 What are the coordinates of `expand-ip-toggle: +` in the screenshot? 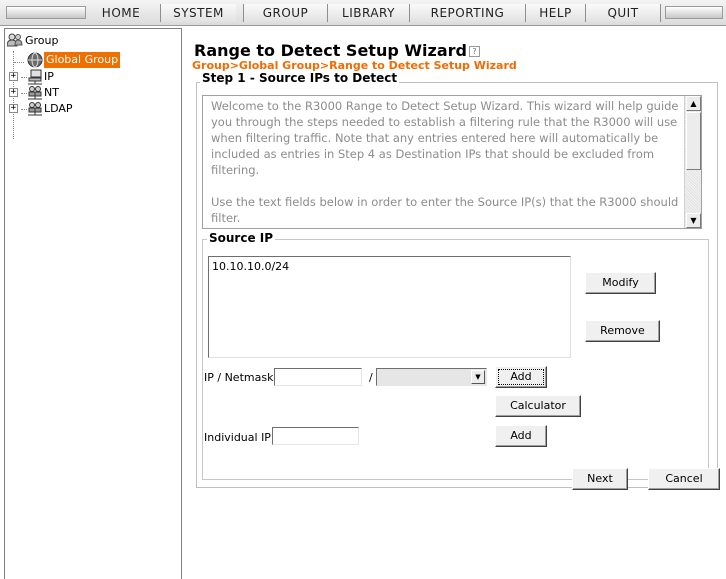 It's located at (13, 76).